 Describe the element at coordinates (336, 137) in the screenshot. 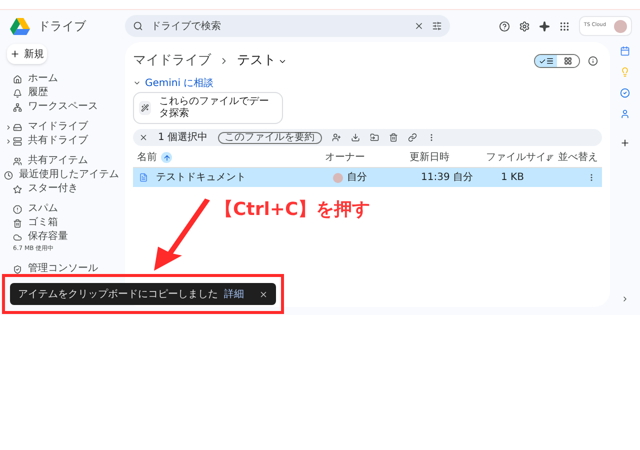

I see `share-icon` at that location.